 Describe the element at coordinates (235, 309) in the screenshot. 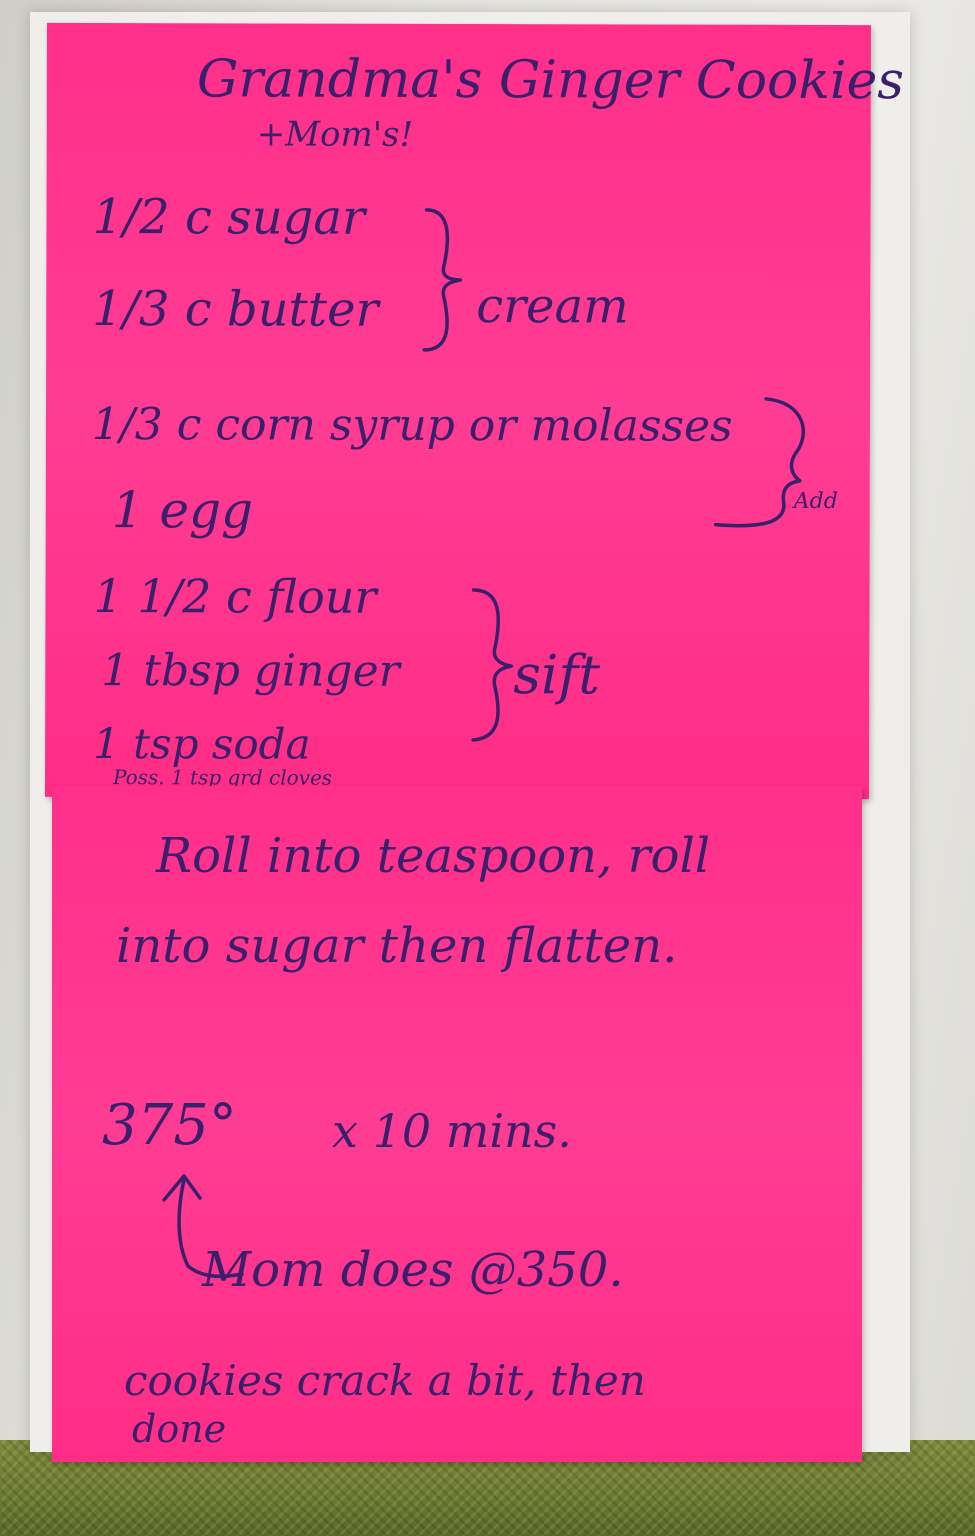

I see `ingredient-butter: 1/3 c butter` at that location.